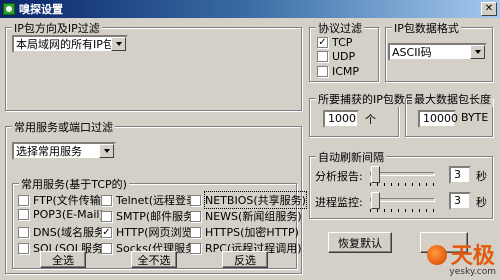 The width and height of the screenshot is (500, 280). I want to click on capture-count-input: 1000, so click(341, 119).